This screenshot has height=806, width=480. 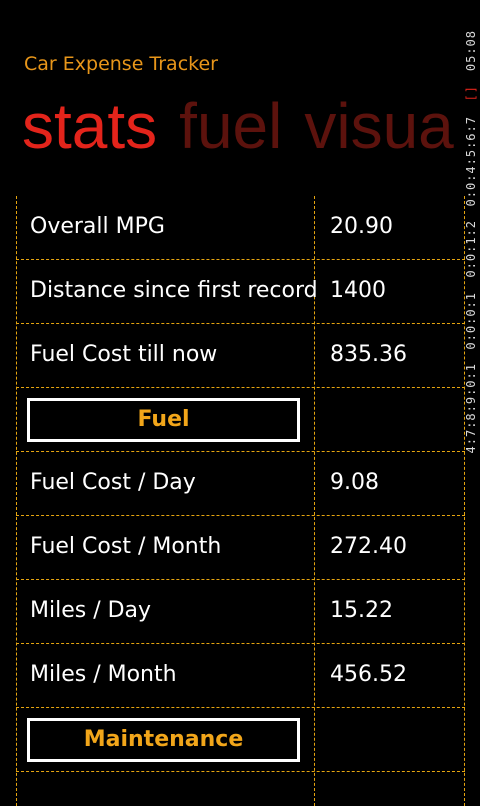 I want to click on stat-row-miles-day: Miles / Day 15.22, so click(x=240, y=612).